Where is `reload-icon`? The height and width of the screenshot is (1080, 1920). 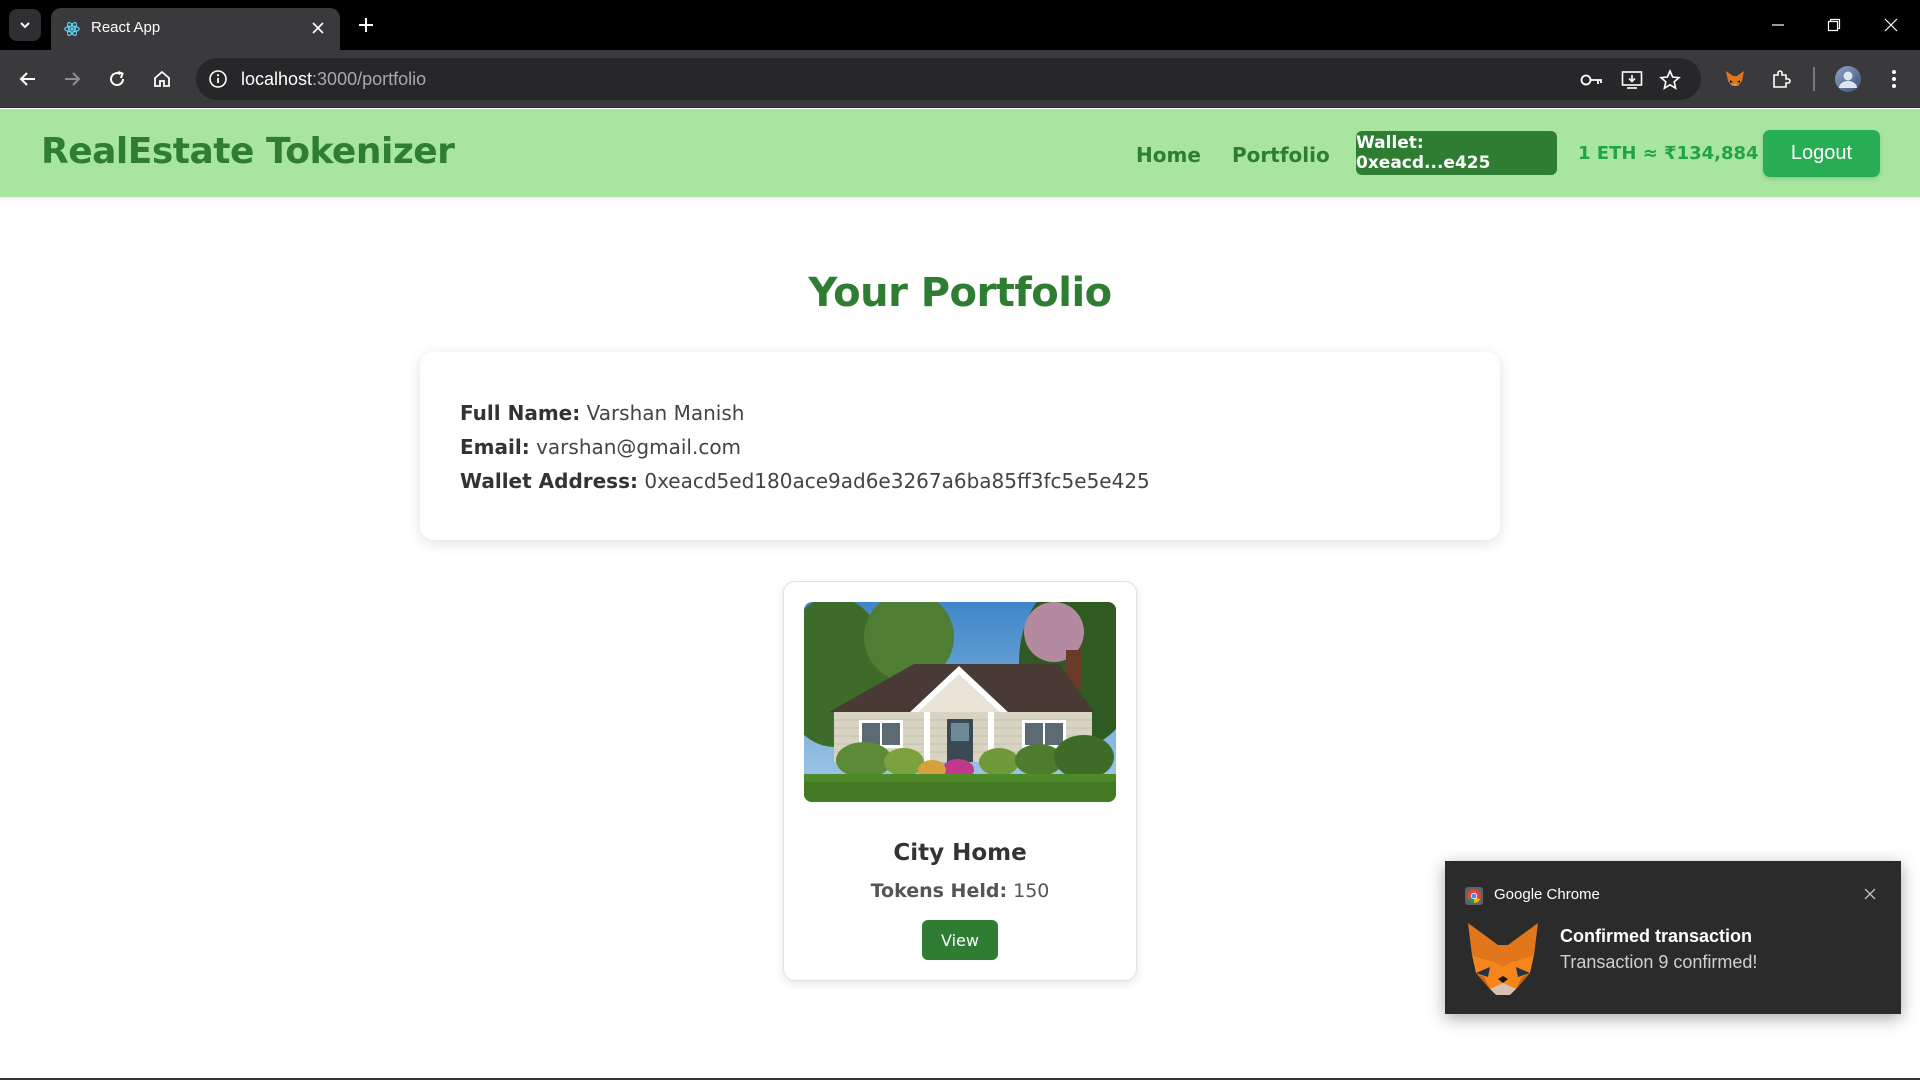 reload-icon is located at coordinates (117, 79).